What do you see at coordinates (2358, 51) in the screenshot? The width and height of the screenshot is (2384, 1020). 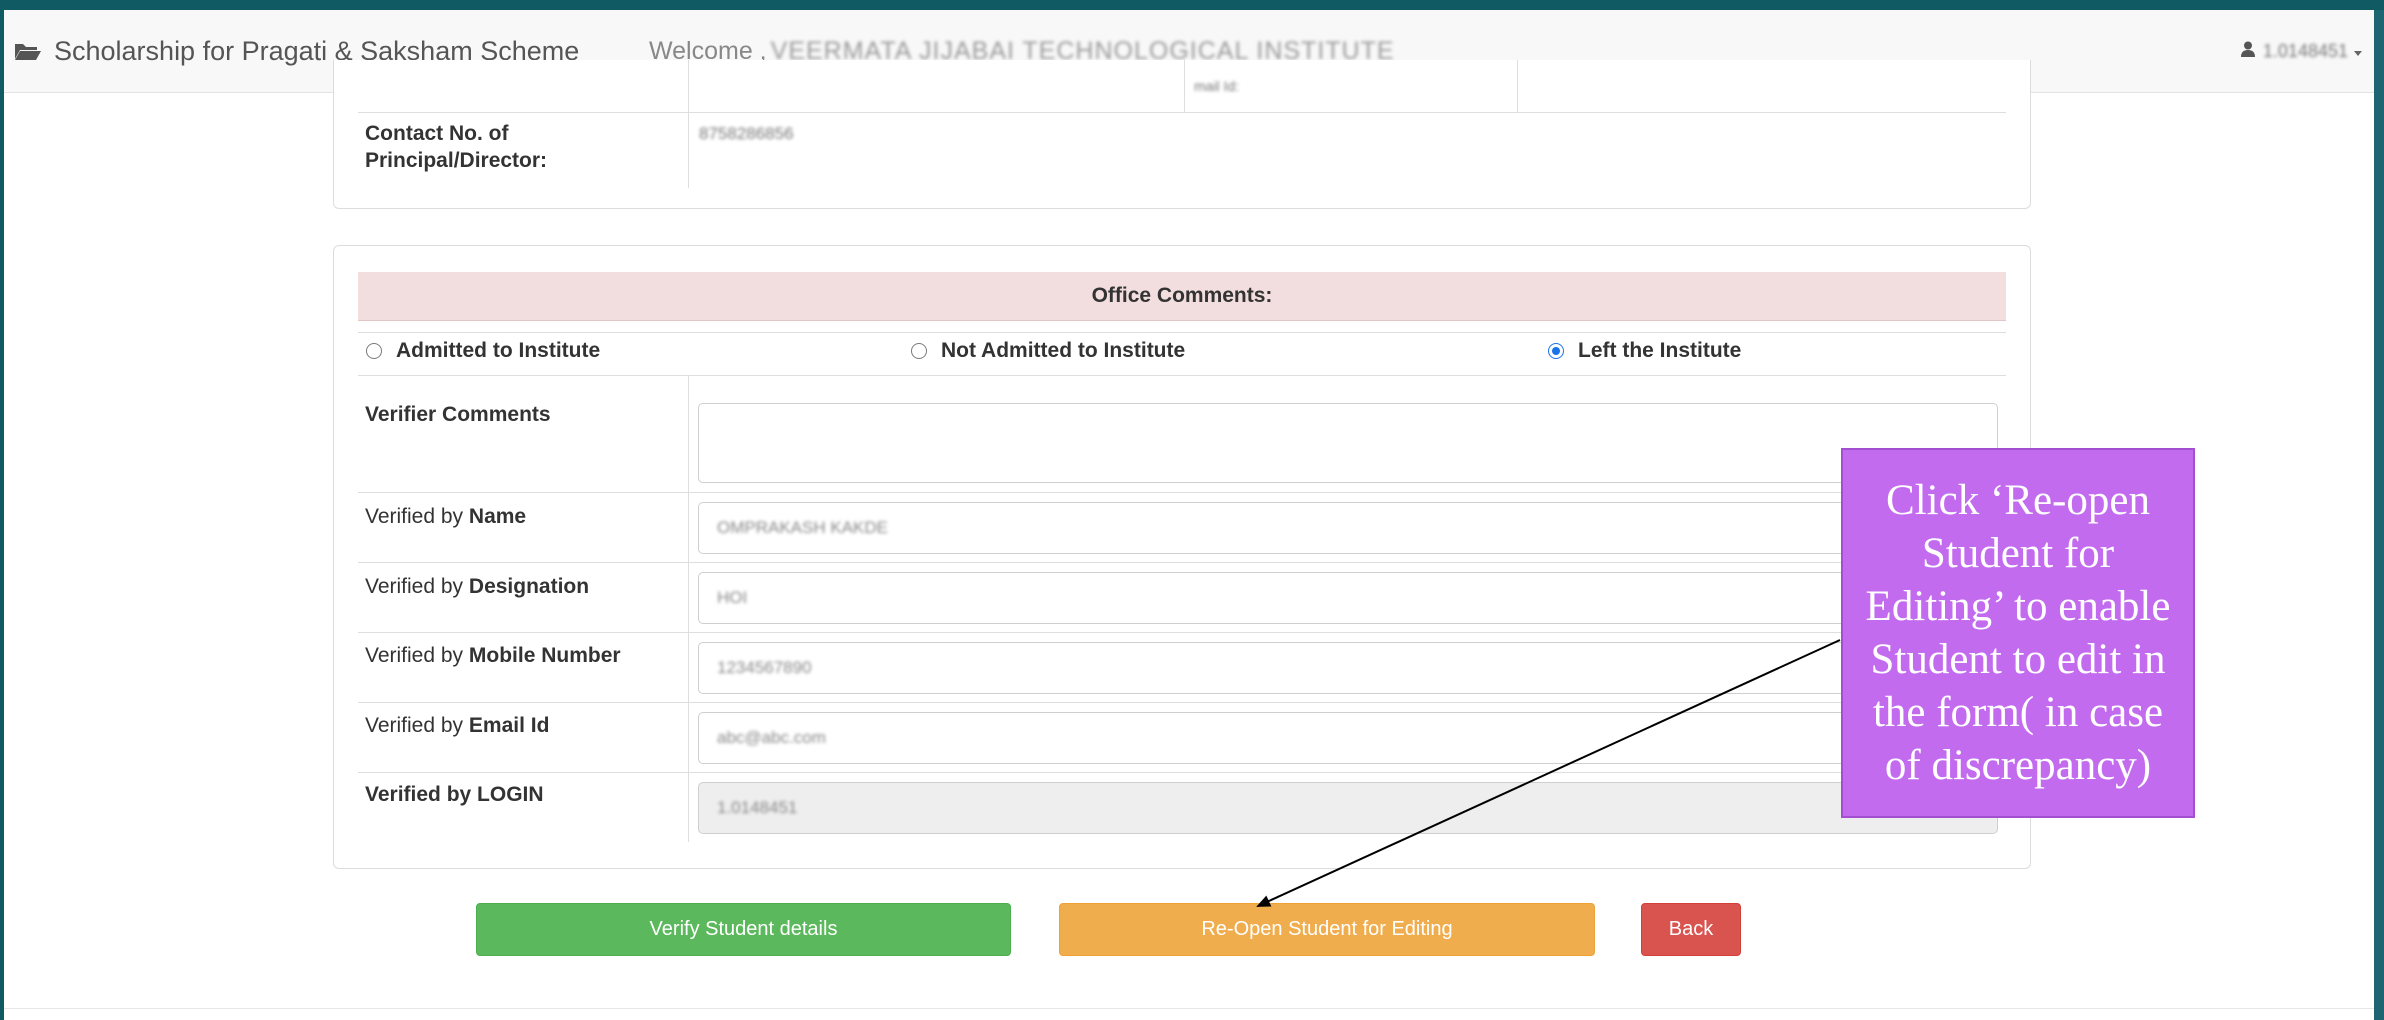 I see `caret-down-icon` at bounding box center [2358, 51].